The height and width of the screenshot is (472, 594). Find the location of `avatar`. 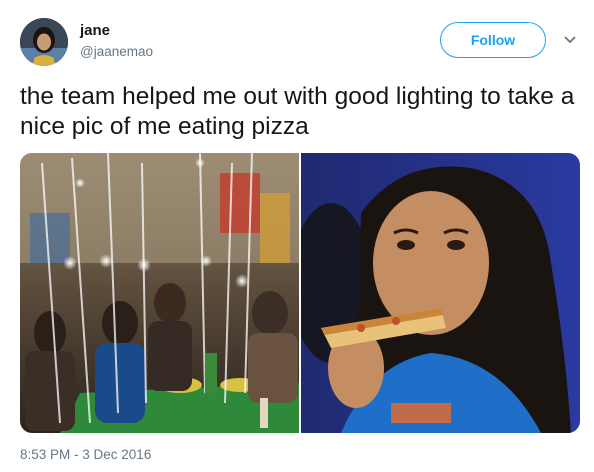

avatar is located at coordinates (44, 42).